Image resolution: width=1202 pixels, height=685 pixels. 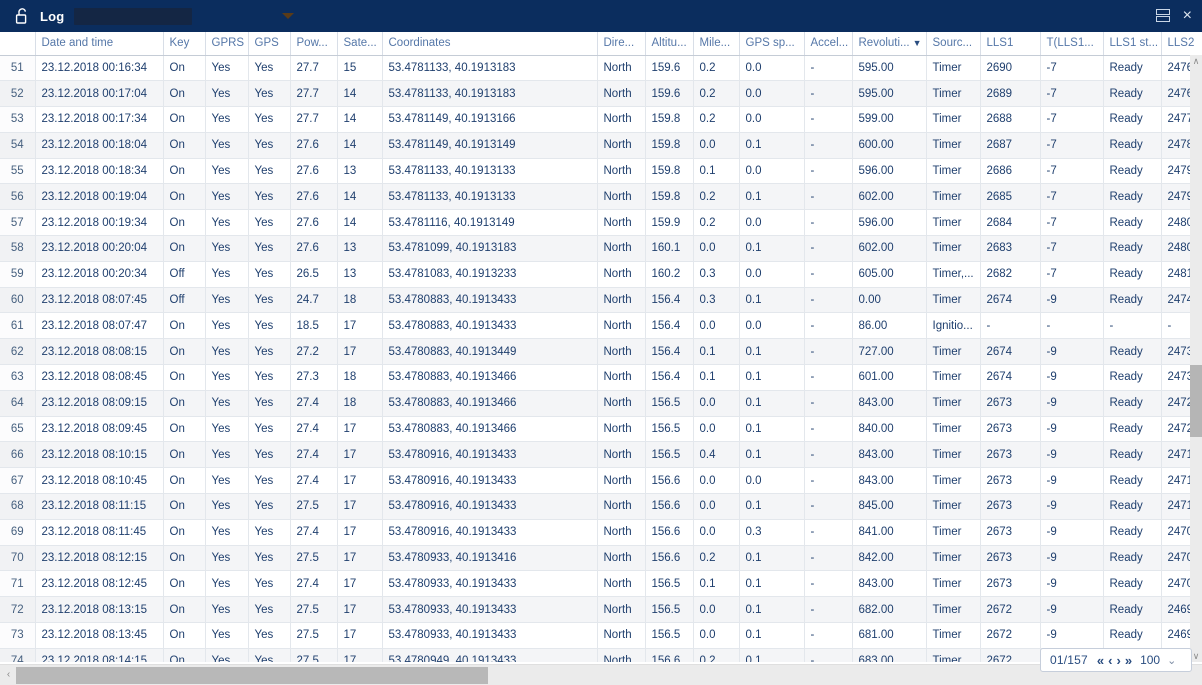 What do you see at coordinates (1110, 660) in the screenshot?
I see `prev-page-icon: ‹` at bounding box center [1110, 660].